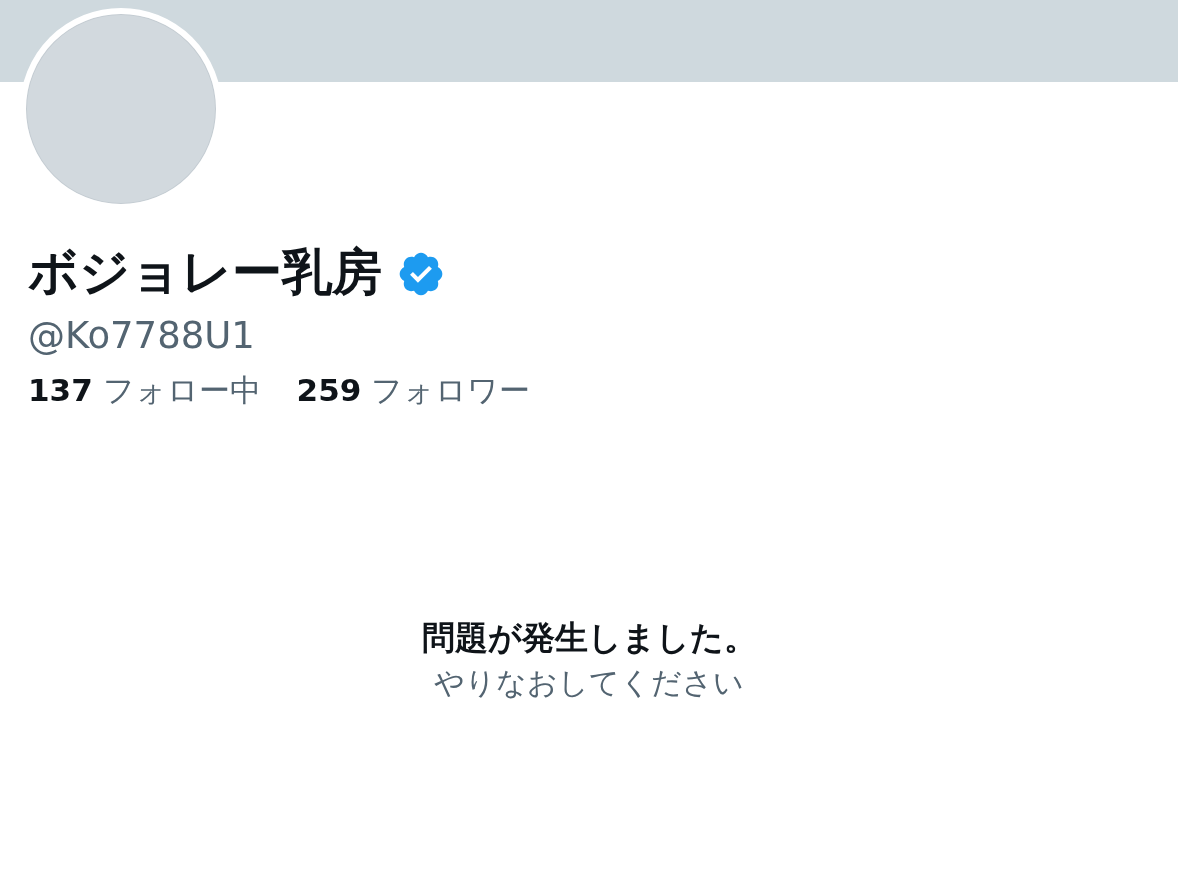 This screenshot has width=1178, height=870. Describe the element at coordinates (205, 272) in the screenshot. I see `display-name: ボジョレー乳房` at that location.